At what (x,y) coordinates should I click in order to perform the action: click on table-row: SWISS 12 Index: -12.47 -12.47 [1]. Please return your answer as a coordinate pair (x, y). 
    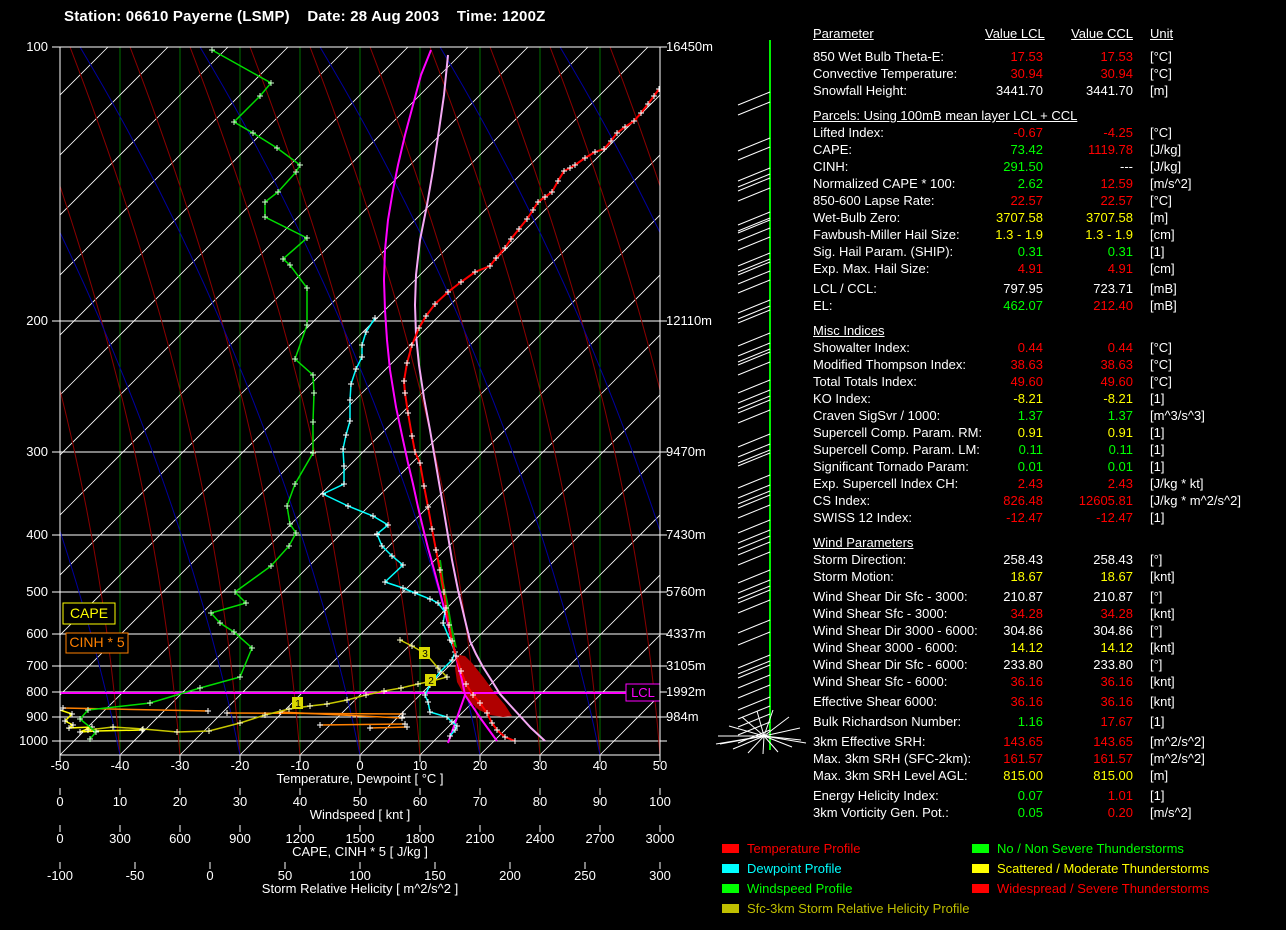
    Looking at the image, I should click on (1049, 517).